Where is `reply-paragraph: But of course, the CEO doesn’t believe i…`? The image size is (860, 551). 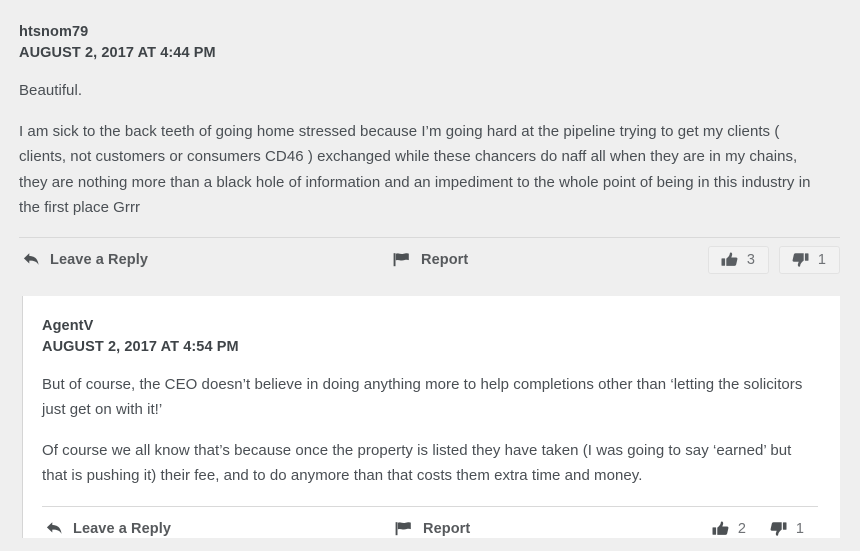
reply-paragraph: But of course, the CEO doesn’t believe i… is located at coordinates (422, 397).